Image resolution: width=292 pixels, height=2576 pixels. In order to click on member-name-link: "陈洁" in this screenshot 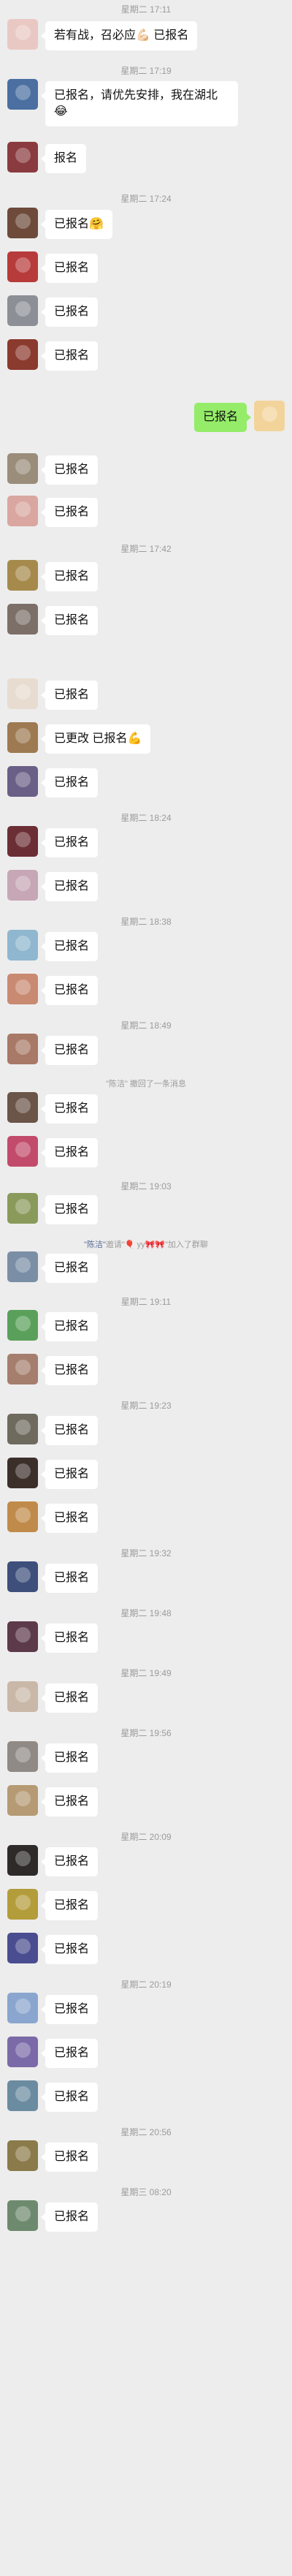, I will do `click(95, 1244)`.